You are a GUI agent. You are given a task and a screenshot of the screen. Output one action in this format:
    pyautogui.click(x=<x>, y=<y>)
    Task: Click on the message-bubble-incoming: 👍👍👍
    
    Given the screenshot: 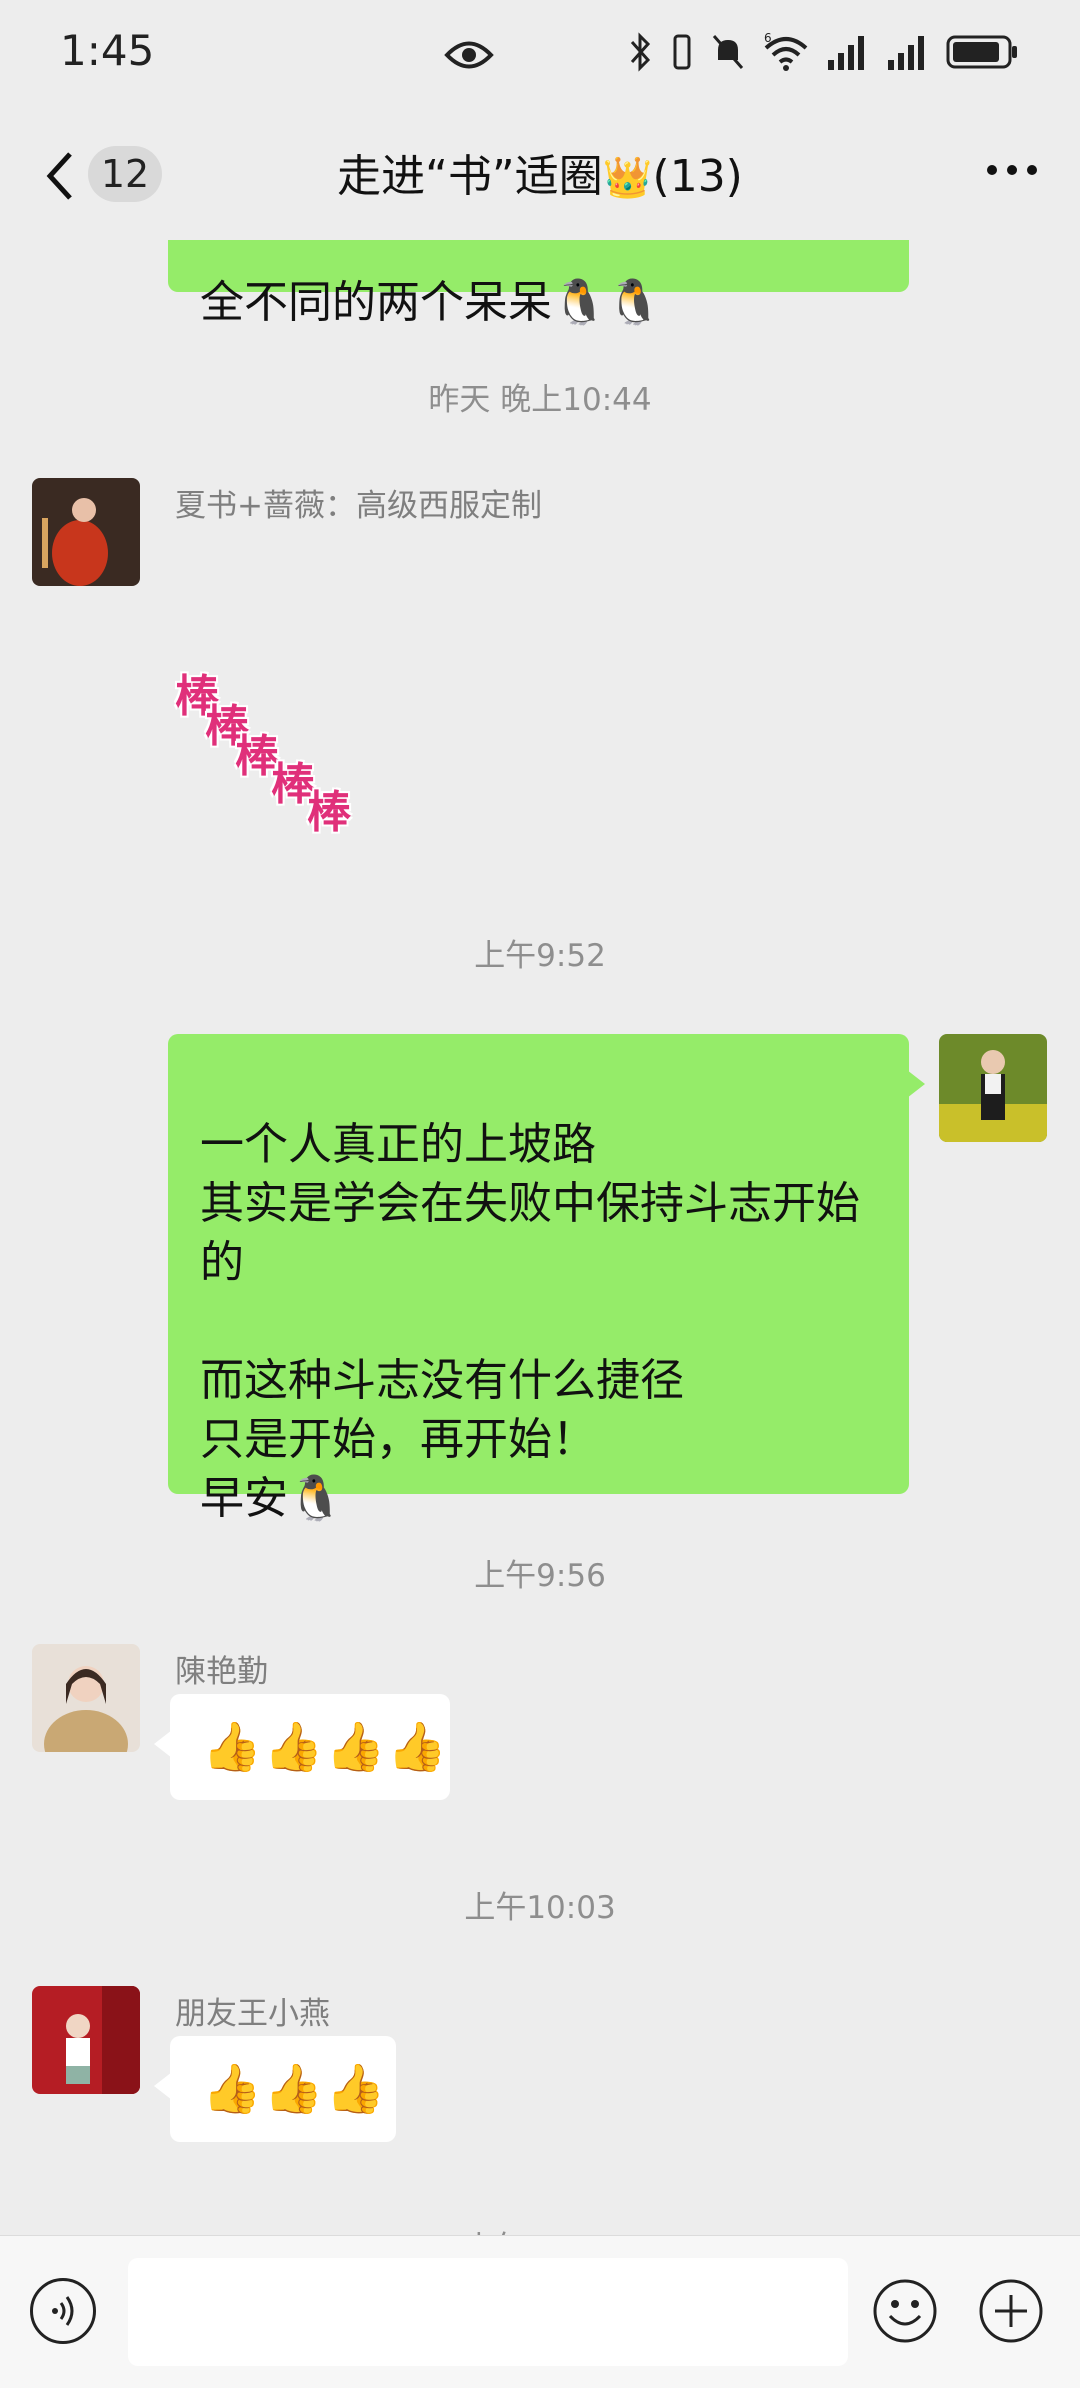 What is the action you would take?
    pyautogui.click(x=275, y=2089)
    